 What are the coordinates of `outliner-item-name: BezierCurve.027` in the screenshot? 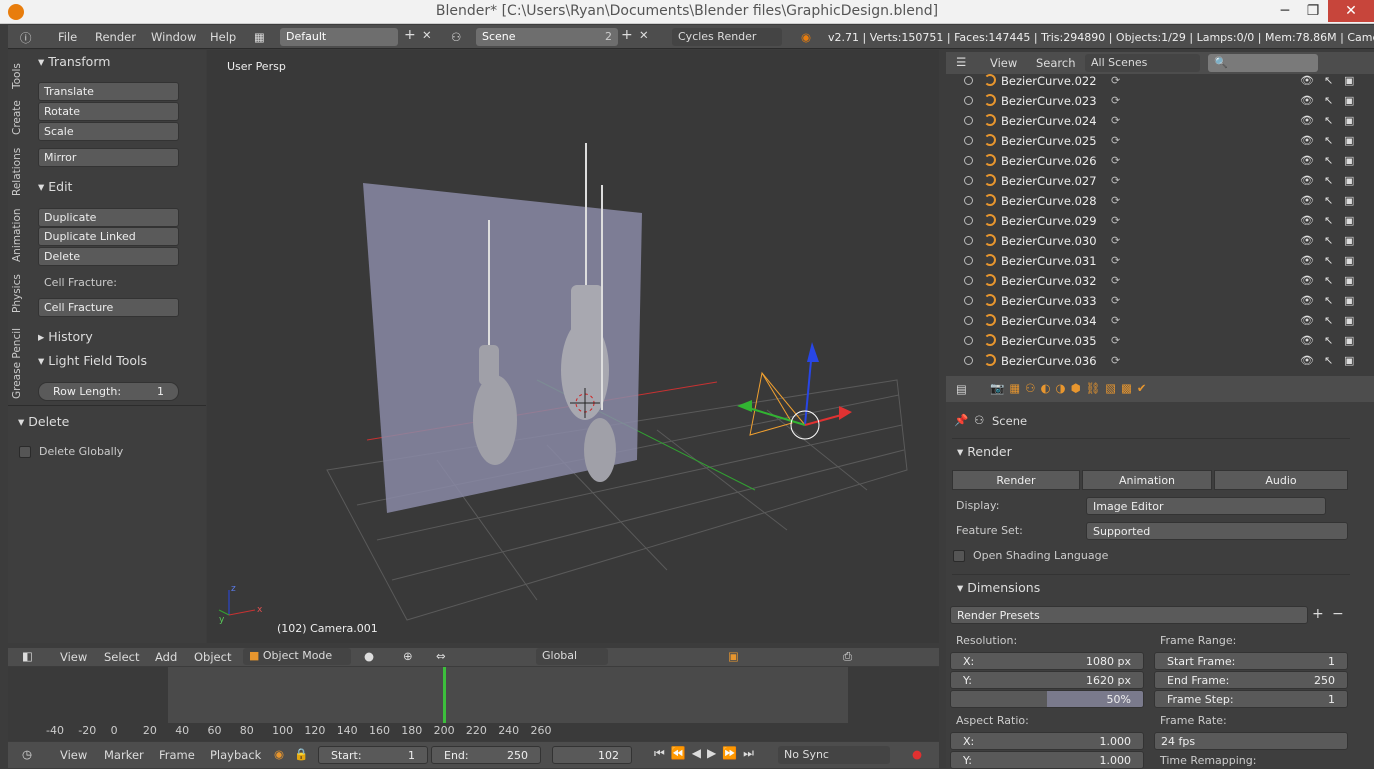 It's located at (1049, 181).